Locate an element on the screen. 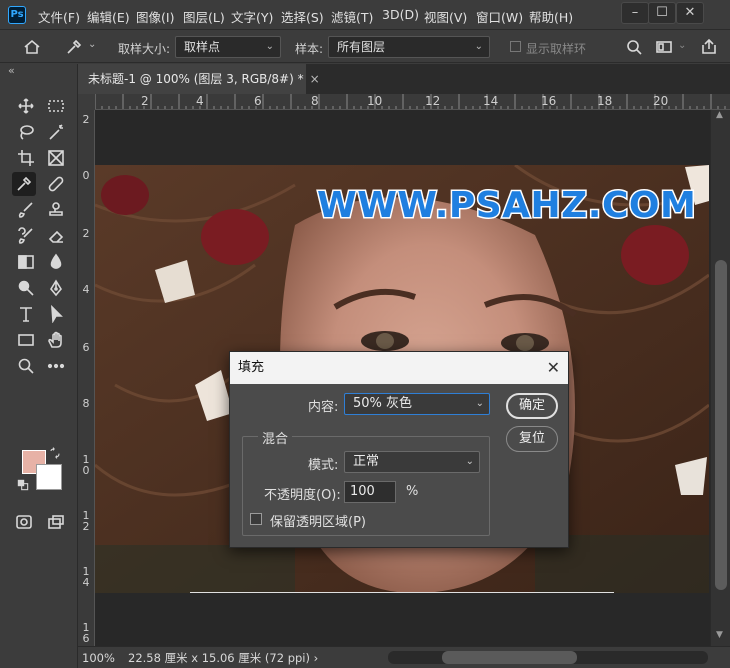  type-icon is located at coordinates (26, 314).